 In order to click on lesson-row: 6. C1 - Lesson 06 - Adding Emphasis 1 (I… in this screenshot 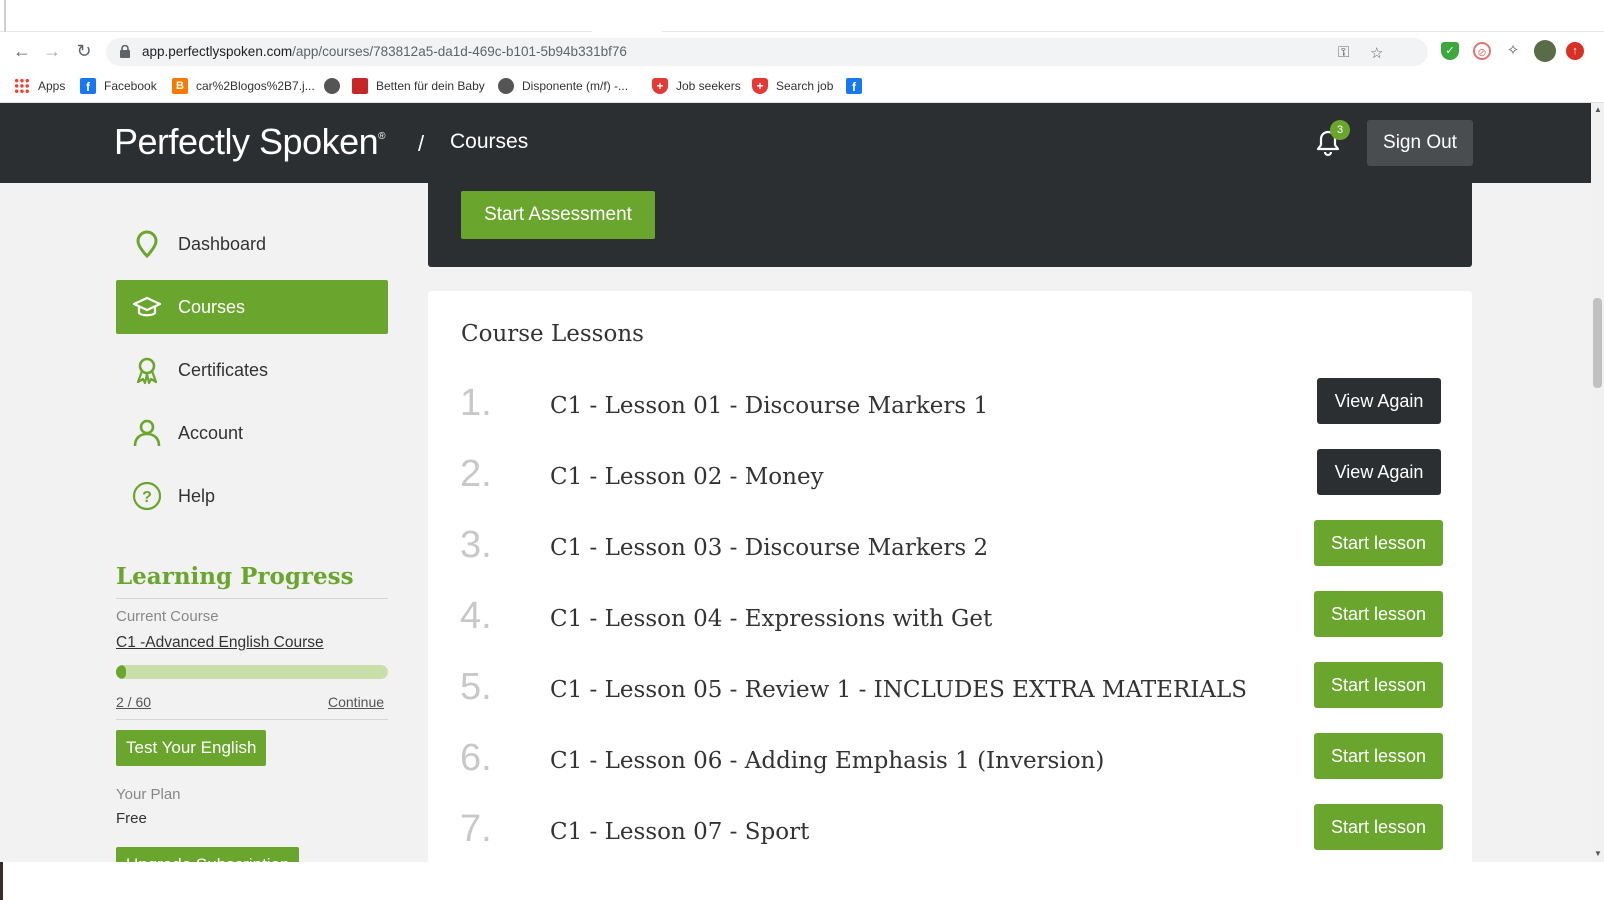, I will do `click(950, 763)`.